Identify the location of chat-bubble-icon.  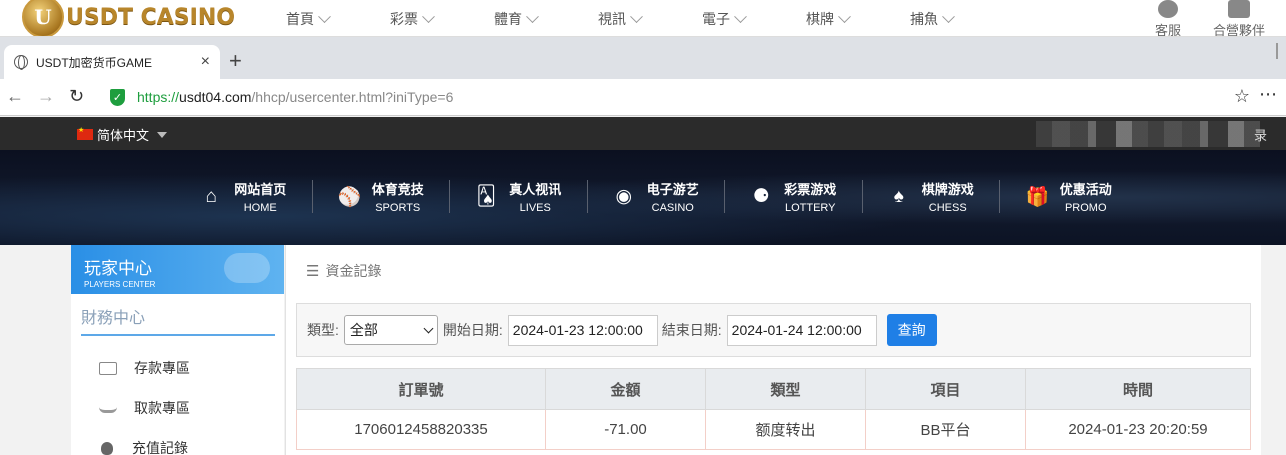
(1168, 9).